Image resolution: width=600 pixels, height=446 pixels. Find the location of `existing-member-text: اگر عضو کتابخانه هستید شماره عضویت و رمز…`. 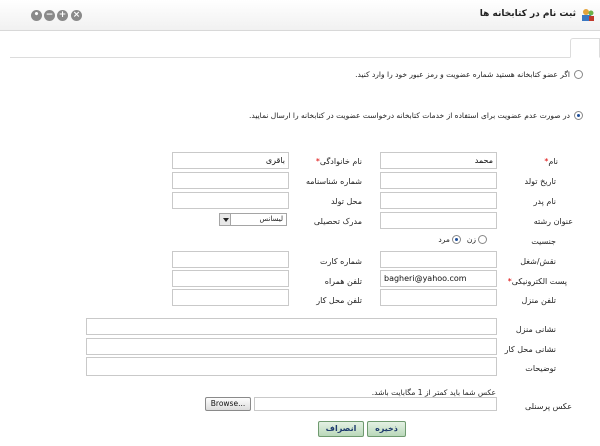

existing-member-text: اگر عضو کتابخانه هستید شماره عضویت و رمز… is located at coordinates (462, 74).